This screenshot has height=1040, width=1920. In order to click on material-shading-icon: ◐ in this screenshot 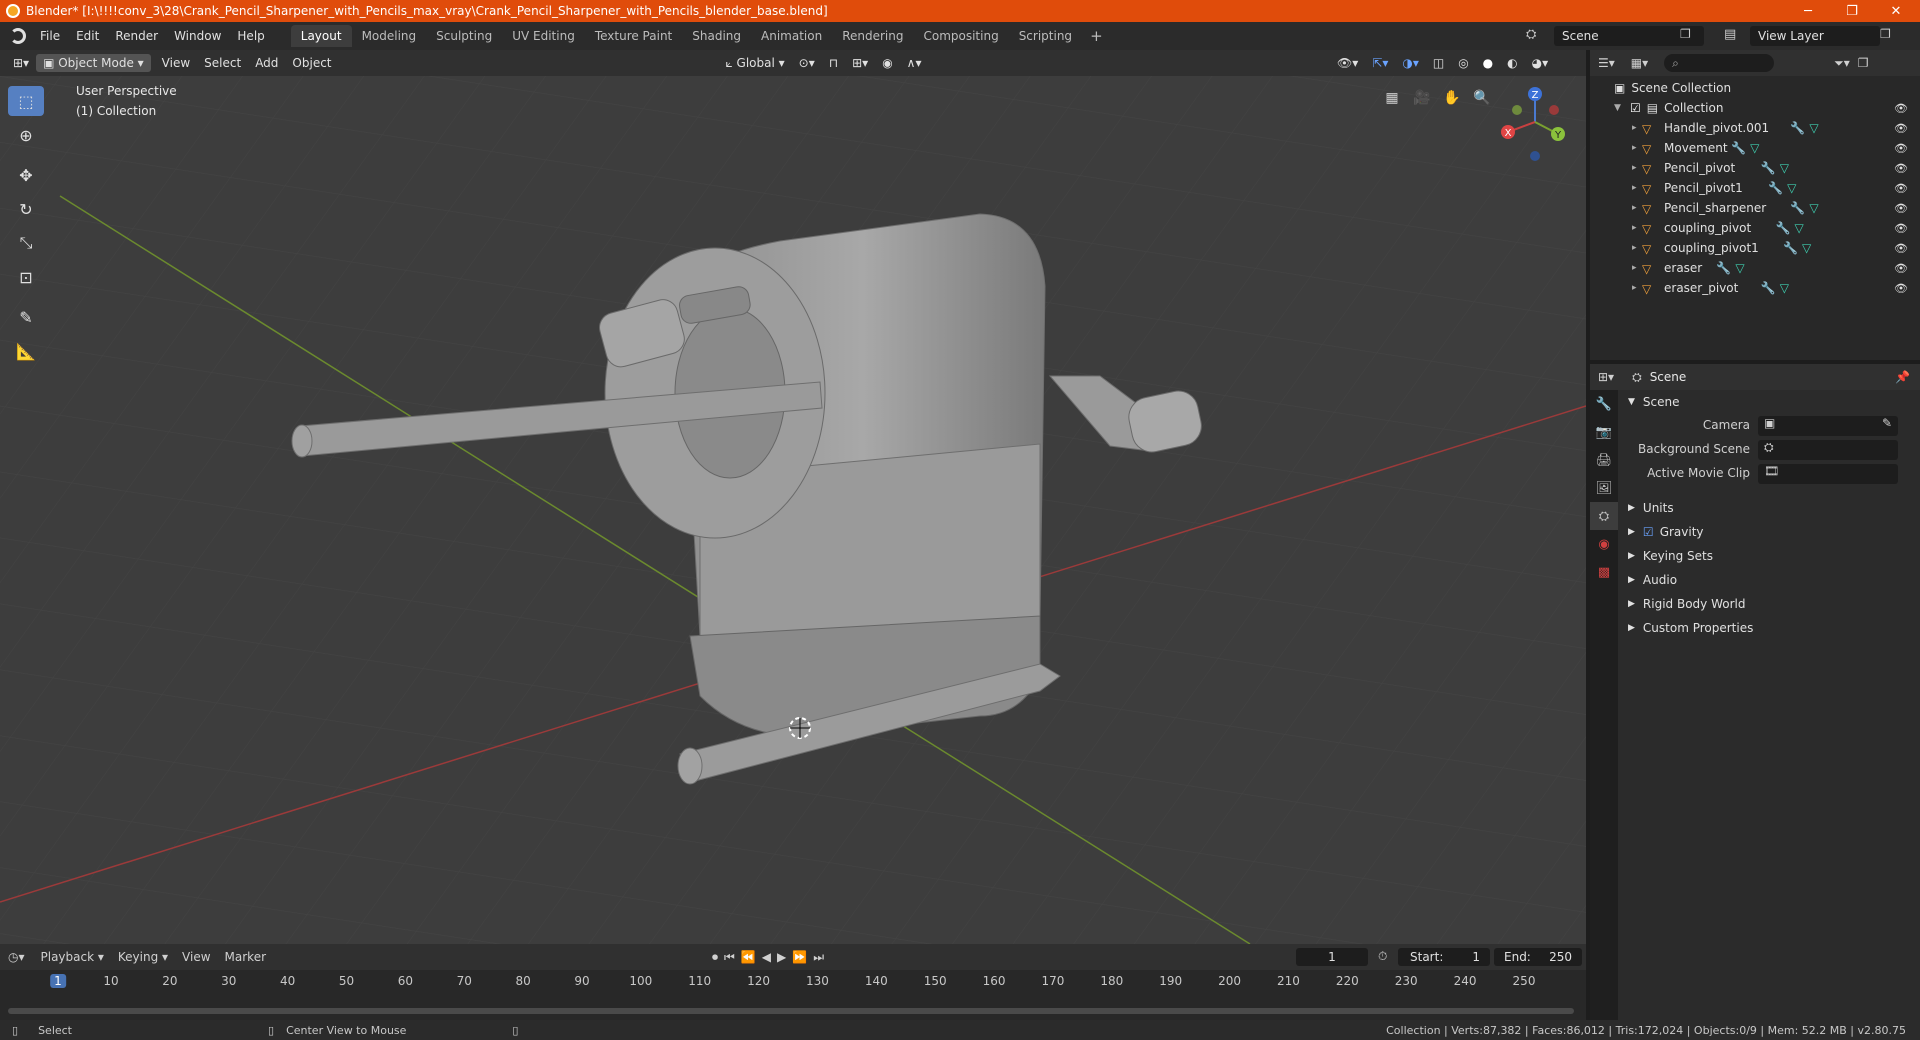, I will do `click(1512, 63)`.